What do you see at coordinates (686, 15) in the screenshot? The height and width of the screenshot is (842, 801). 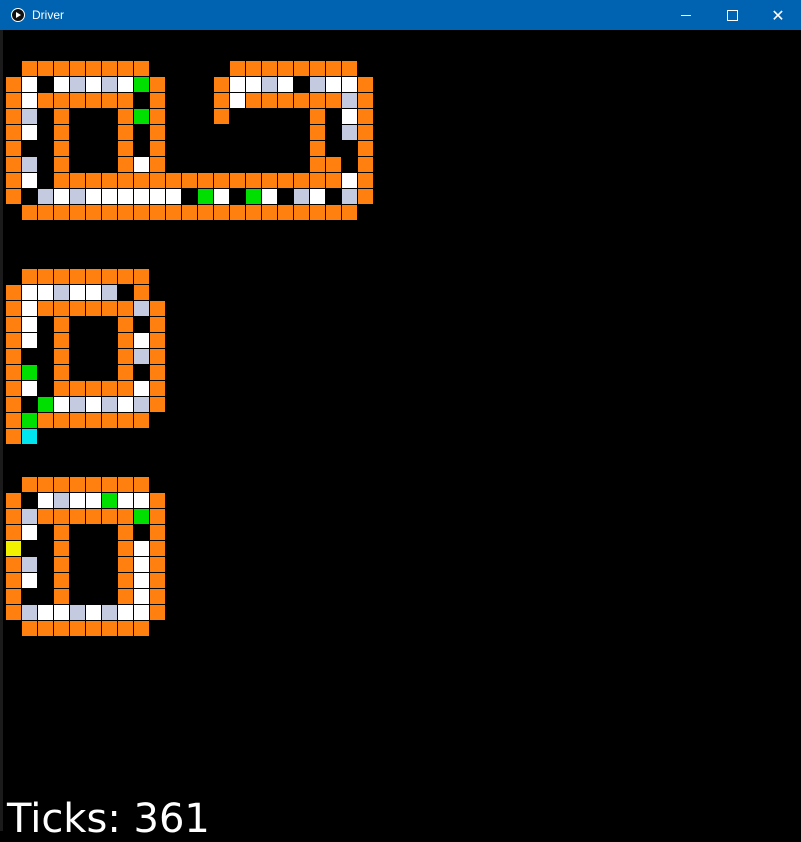 I see `minimize-button` at bounding box center [686, 15].